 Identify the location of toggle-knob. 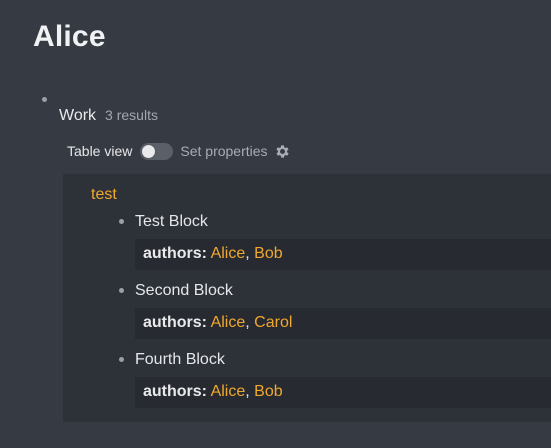
(149, 151).